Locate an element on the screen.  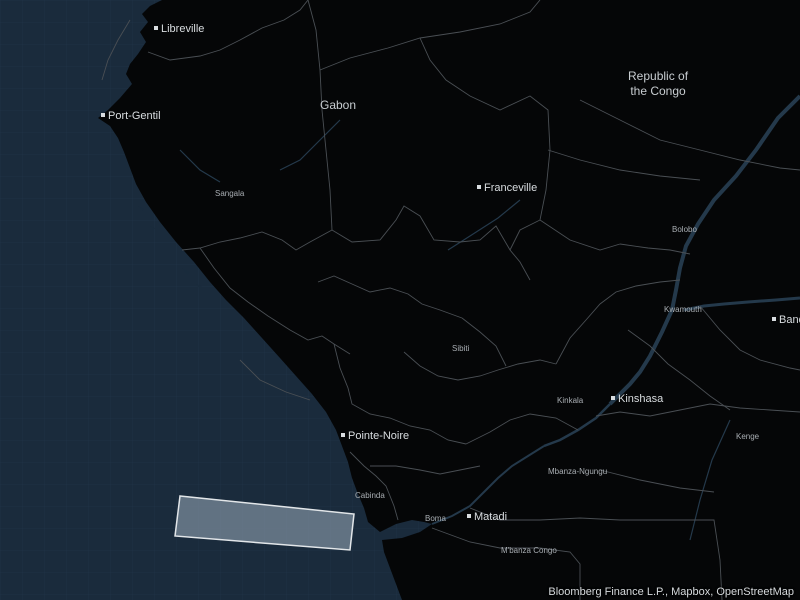
city-matadi: Matadi is located at coordinates (487, 517).